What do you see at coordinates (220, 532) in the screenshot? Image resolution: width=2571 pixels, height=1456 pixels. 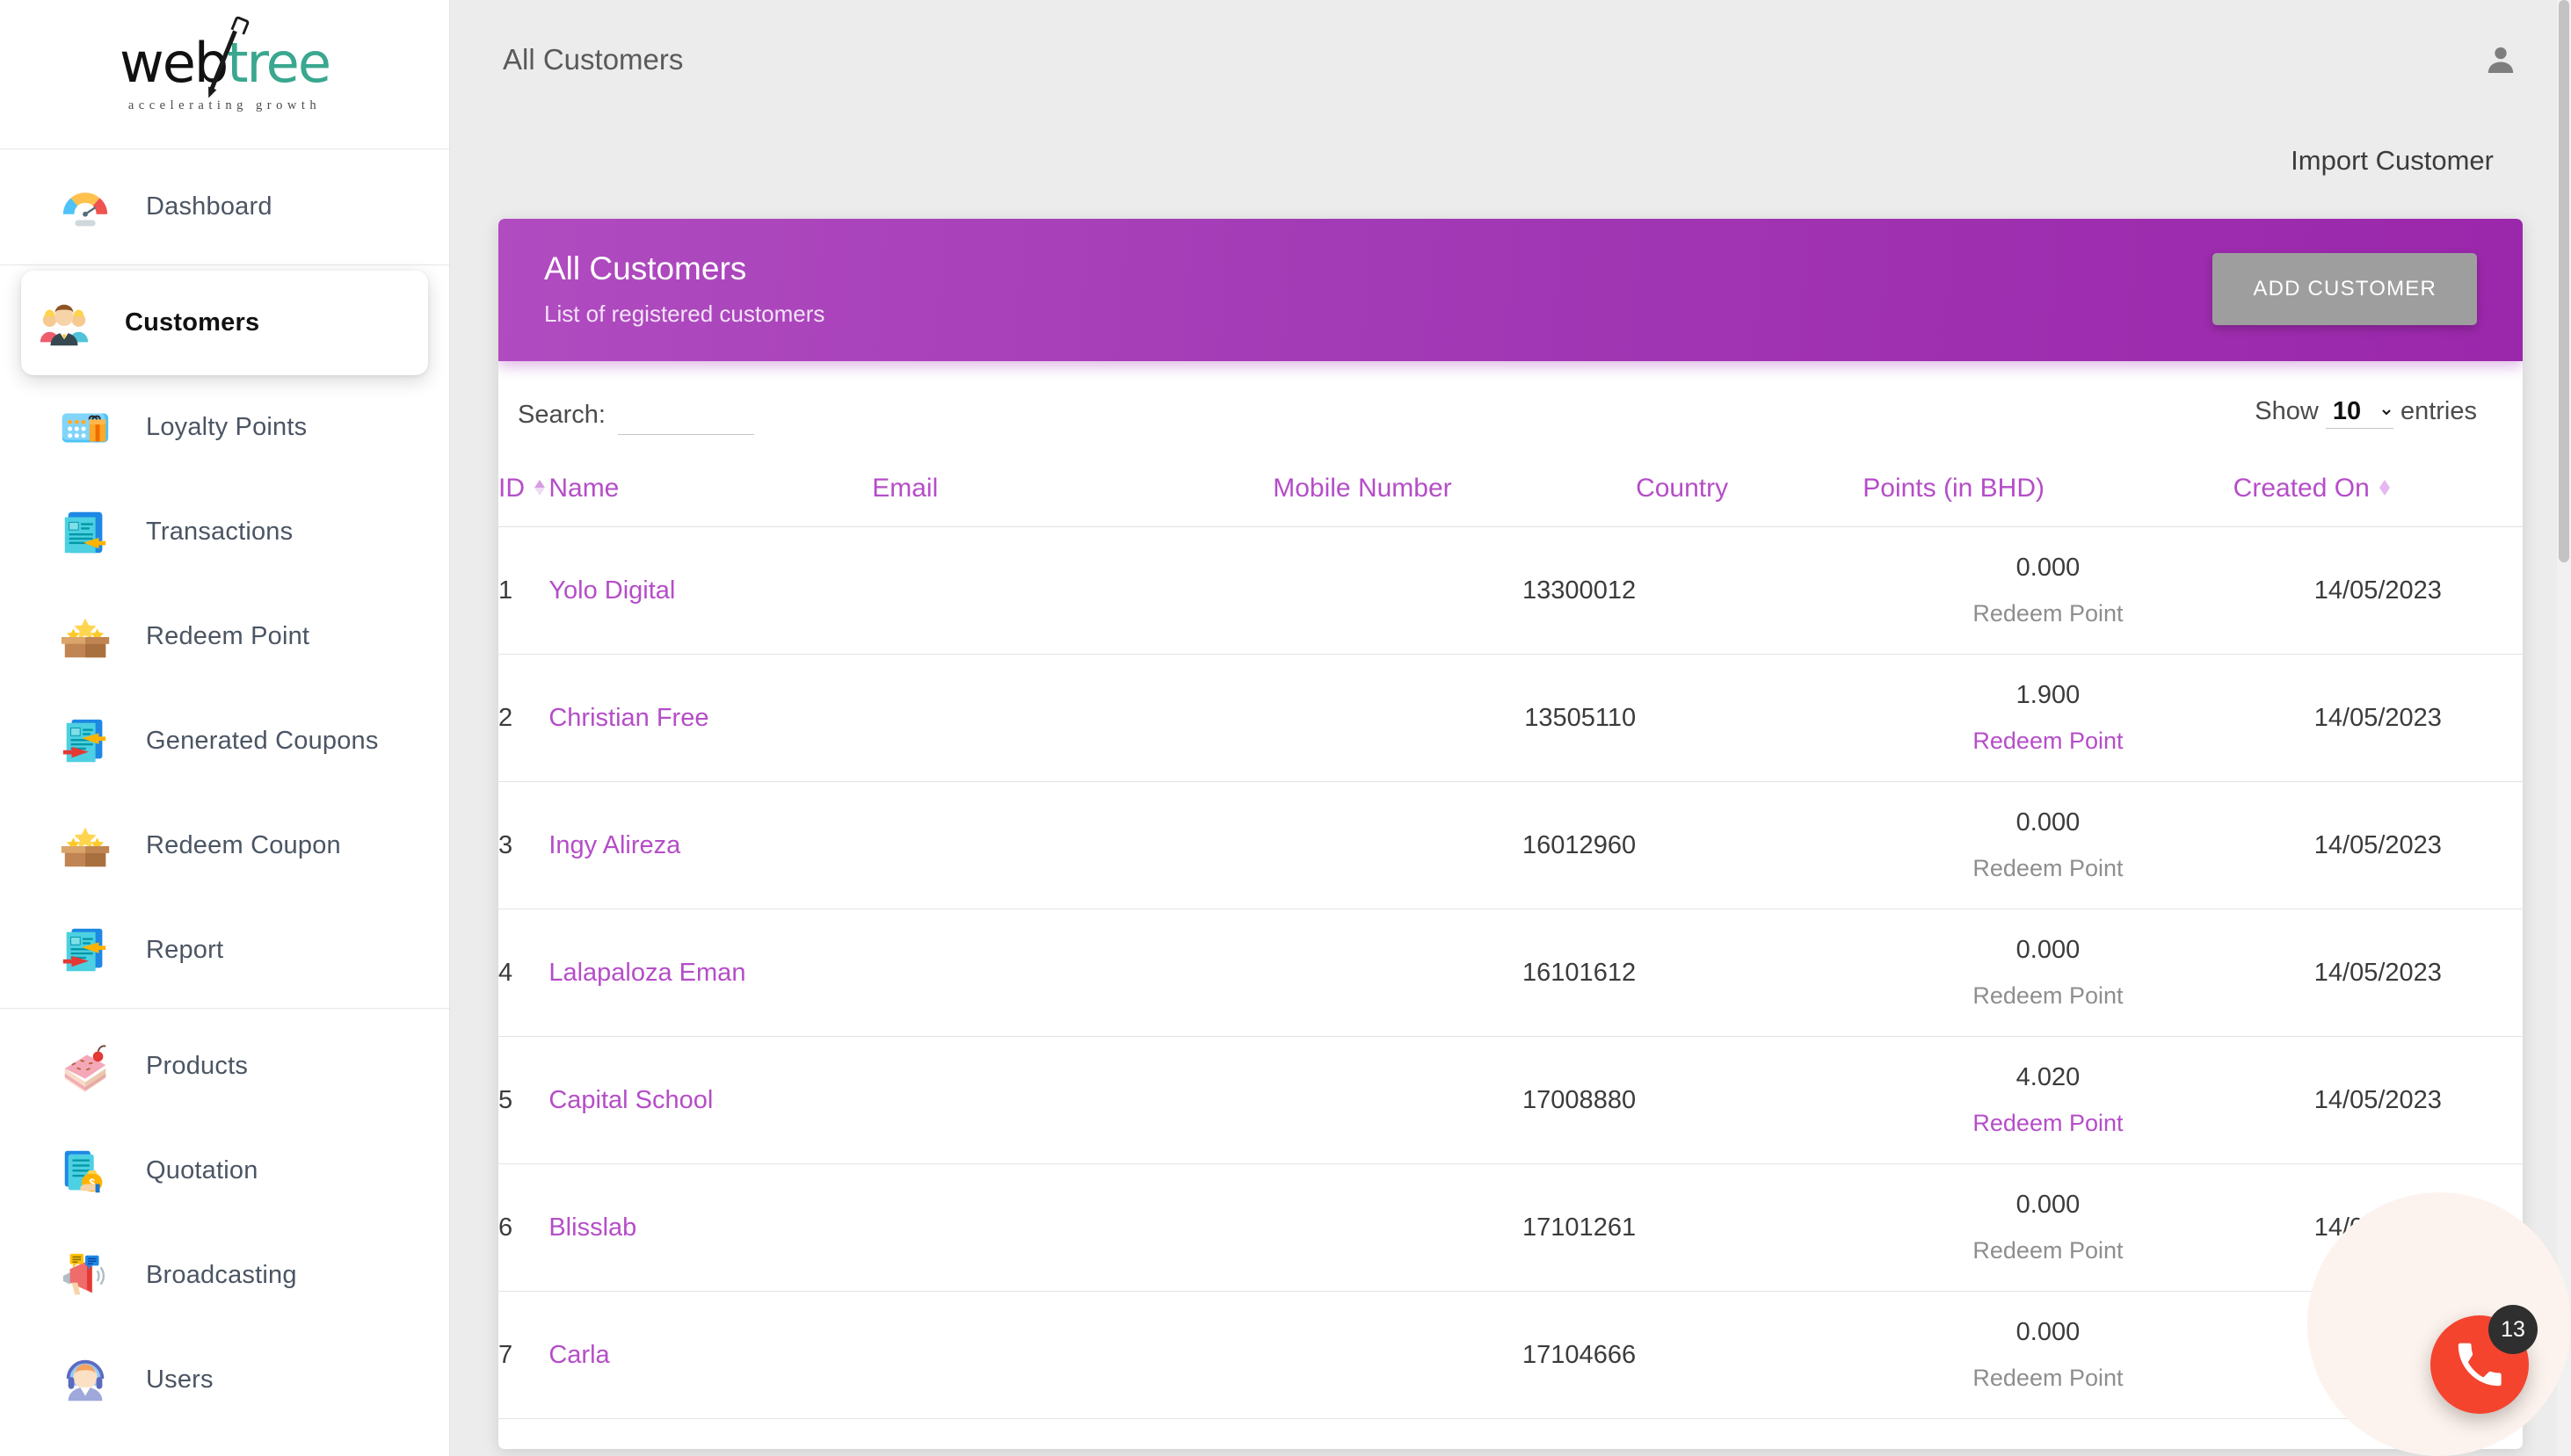 I see `sidebar-item-label: Transactions` at bounding box center [220, 532].